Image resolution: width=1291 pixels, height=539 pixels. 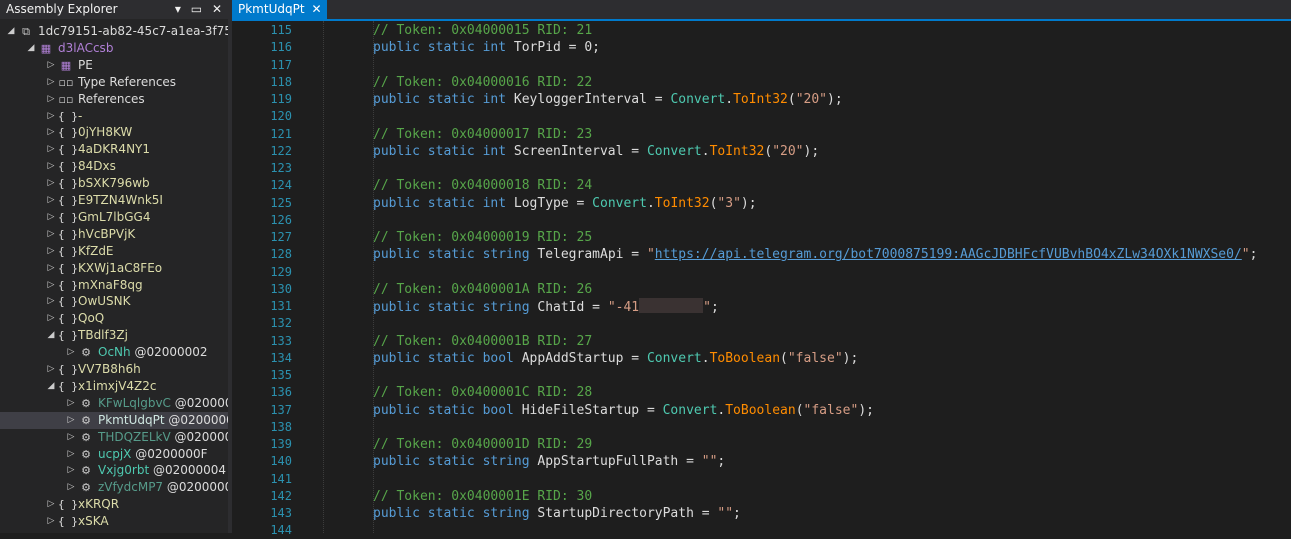 What do you see at coordinates (66, 82) in the screenshot?
I see `reference-icon: ▫▫` at bounding box center [66, 82].